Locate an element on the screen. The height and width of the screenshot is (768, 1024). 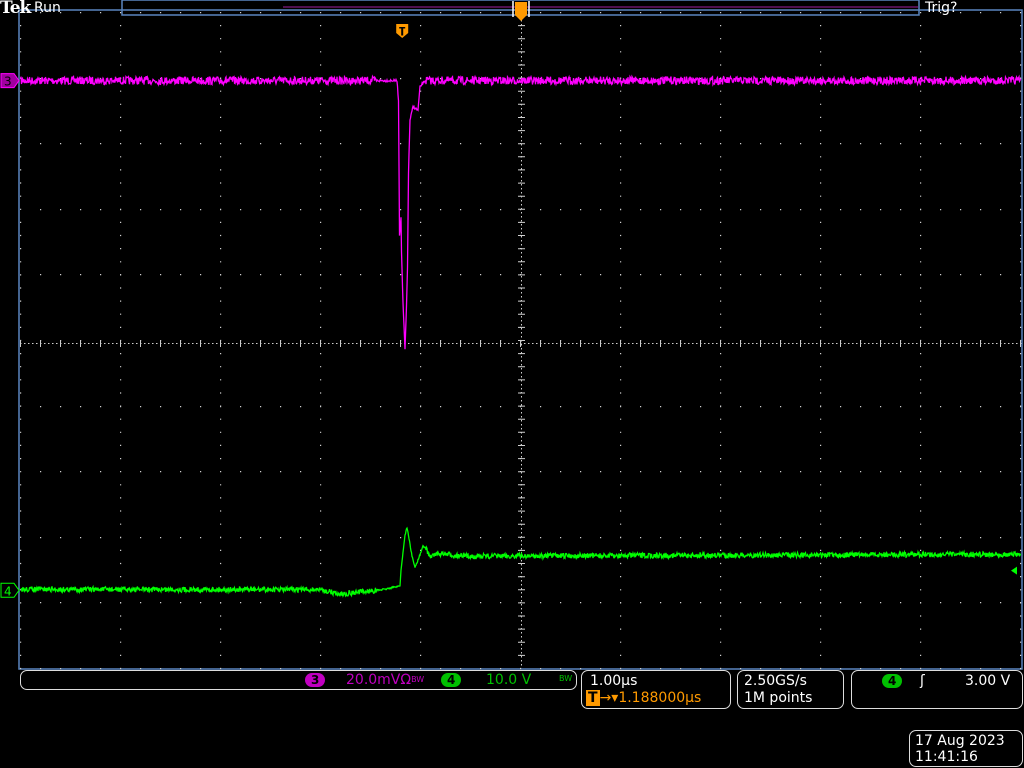
vertical-settings-panel: 3 20.0mVΩBW 4 10.0 V BW is located at coordinates (298, 680).